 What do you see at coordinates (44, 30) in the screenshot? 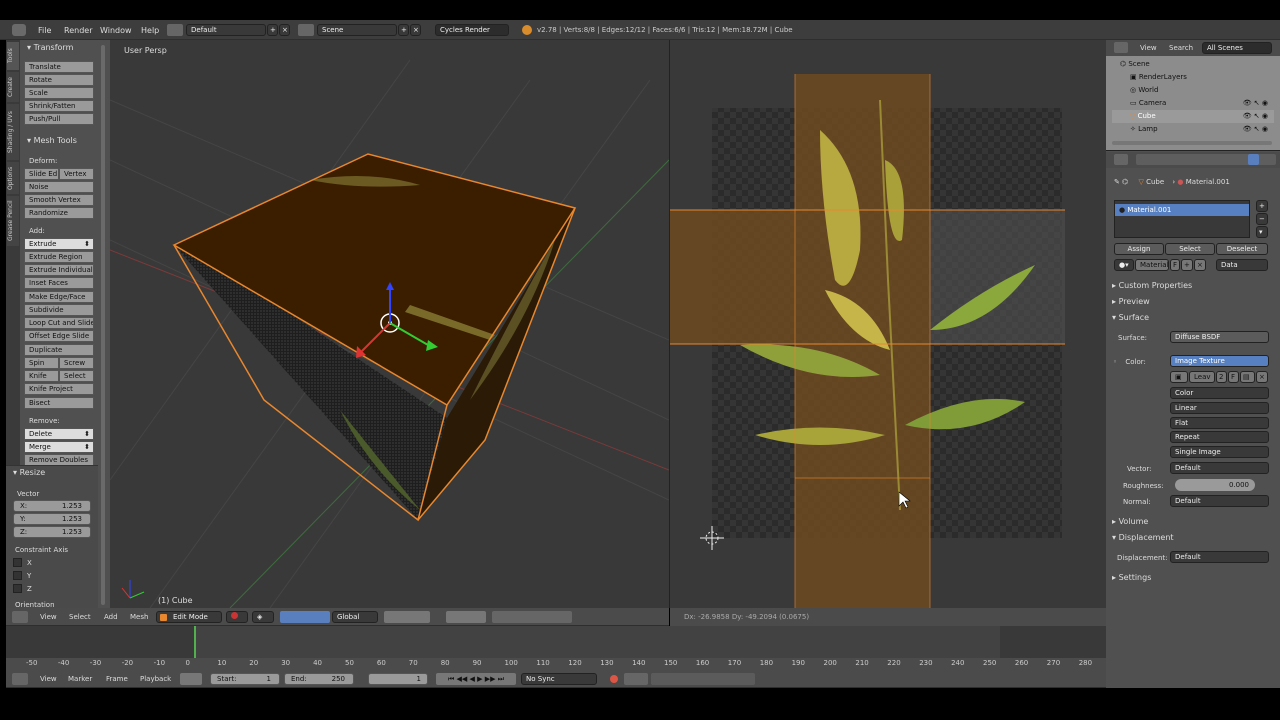
I see `menu-file: File` at bounding box center [44, 30].